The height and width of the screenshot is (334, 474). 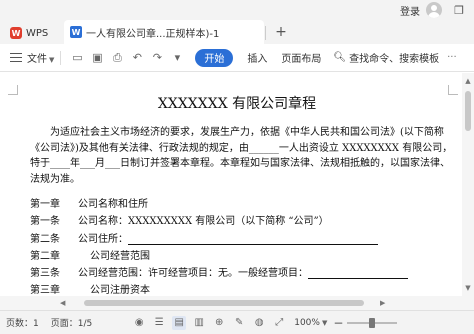 I want to click on zoom-level: 100%, so click(x=307, y=323).